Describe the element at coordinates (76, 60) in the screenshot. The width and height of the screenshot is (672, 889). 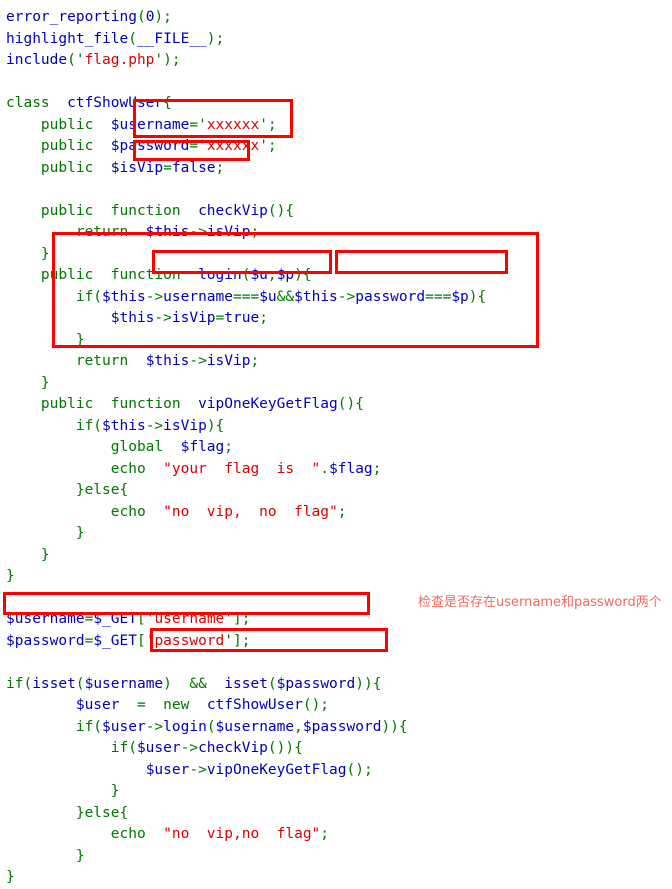
I see `code-token-kw: ('` at that location.